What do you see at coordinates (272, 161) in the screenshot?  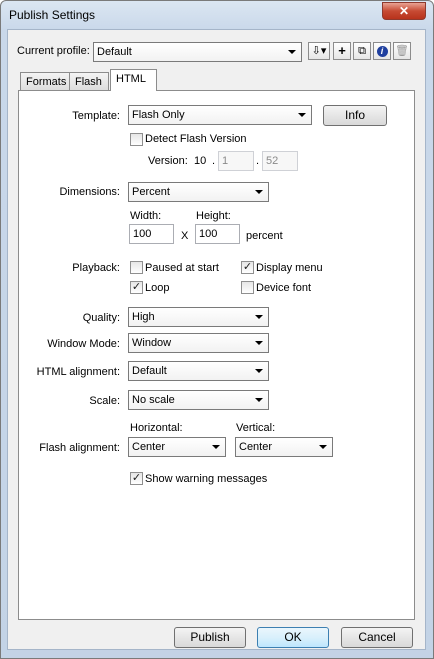 I see `version-revision-value: 52` at bounding box center [272, 161].